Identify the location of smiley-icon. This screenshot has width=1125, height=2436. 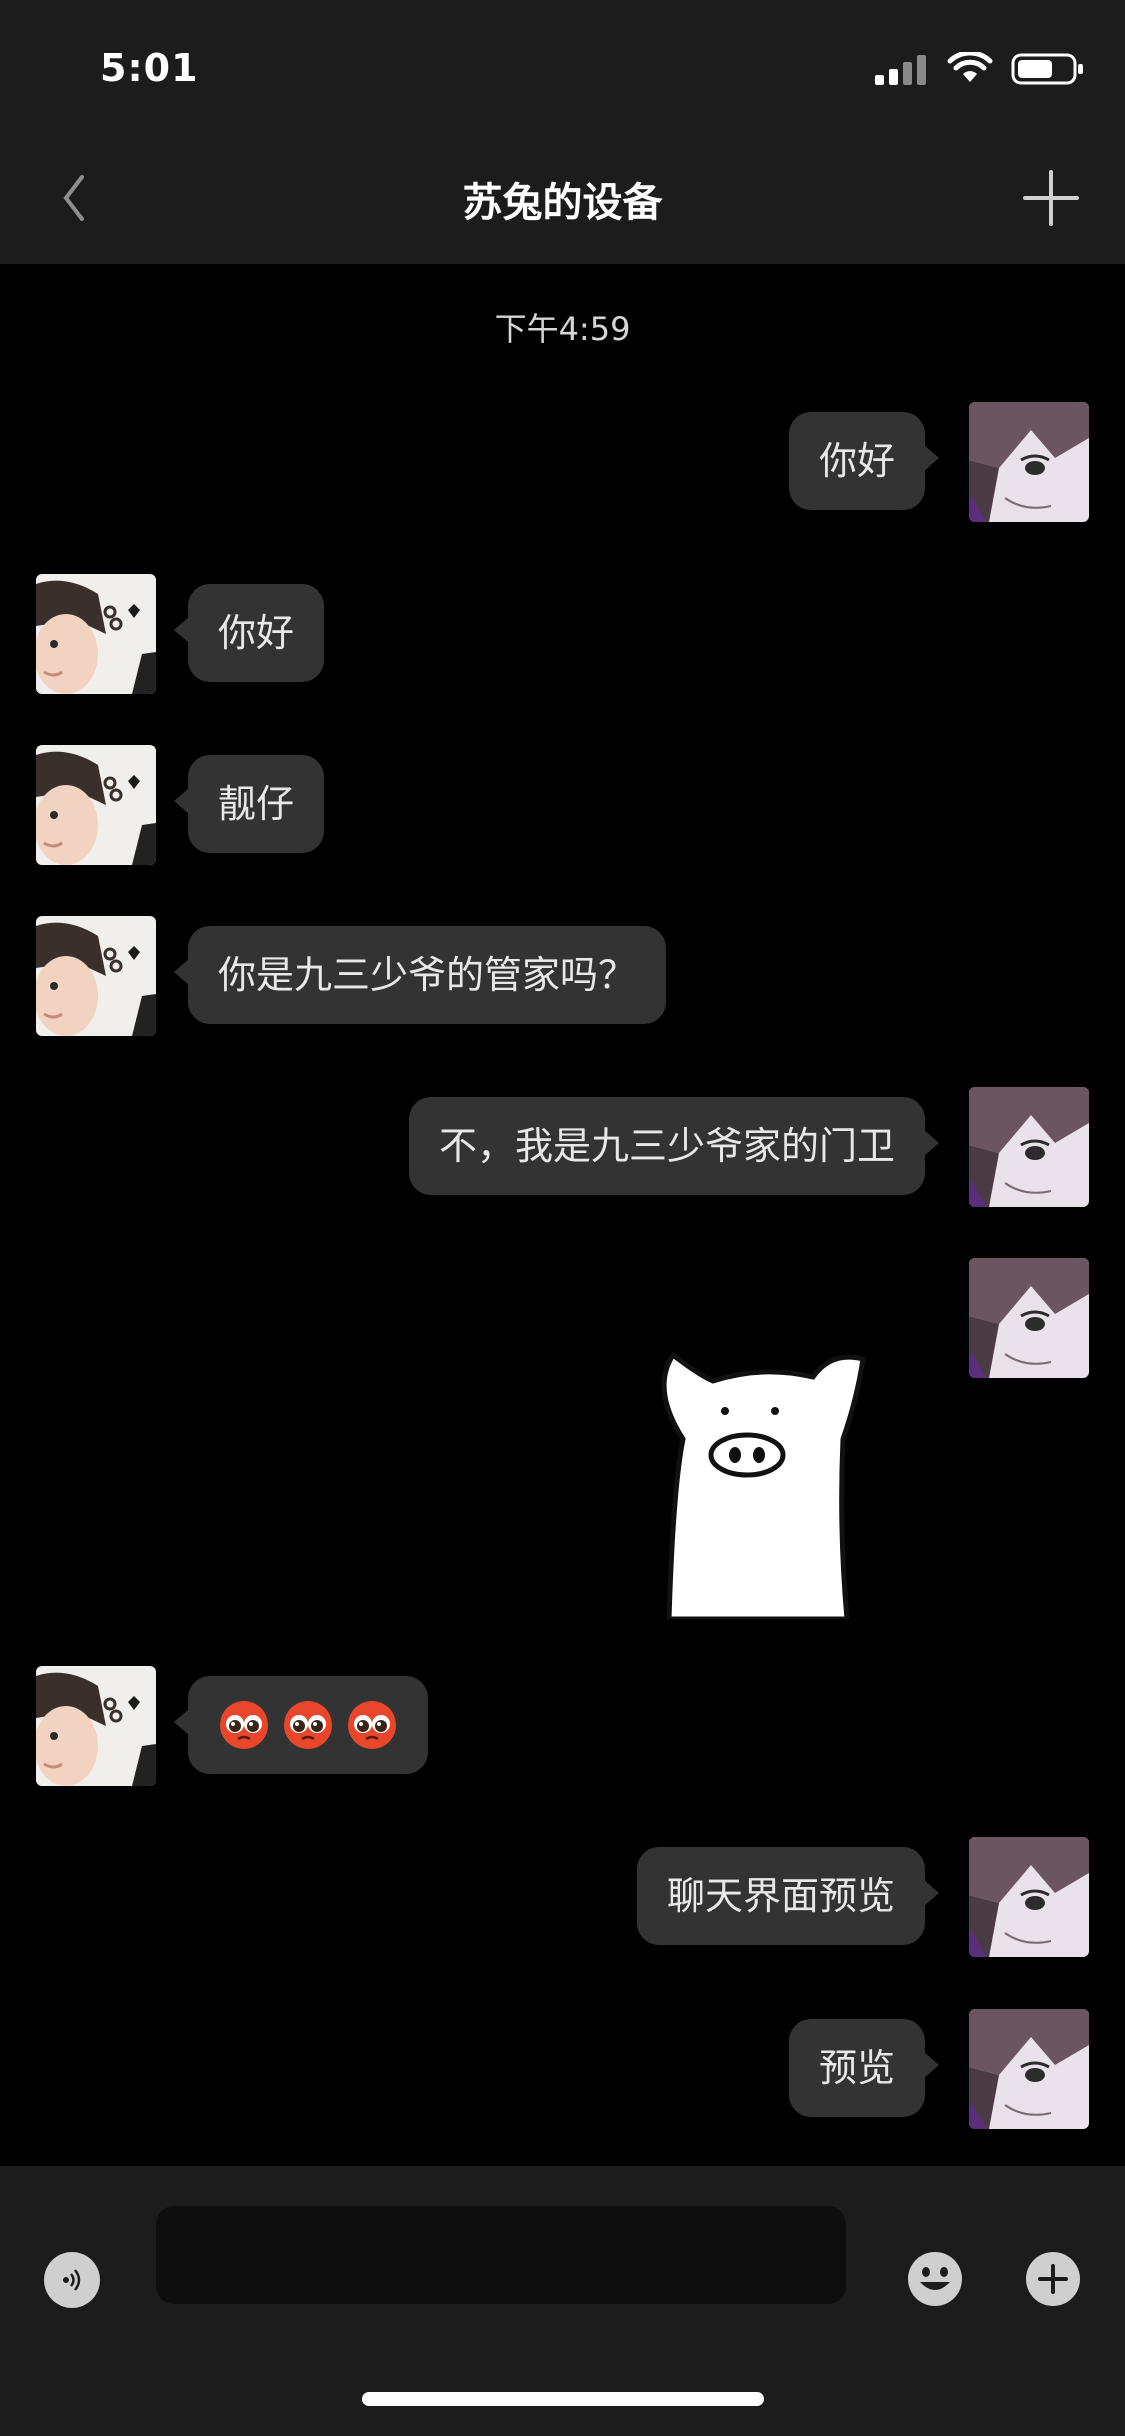
(935, 2279).